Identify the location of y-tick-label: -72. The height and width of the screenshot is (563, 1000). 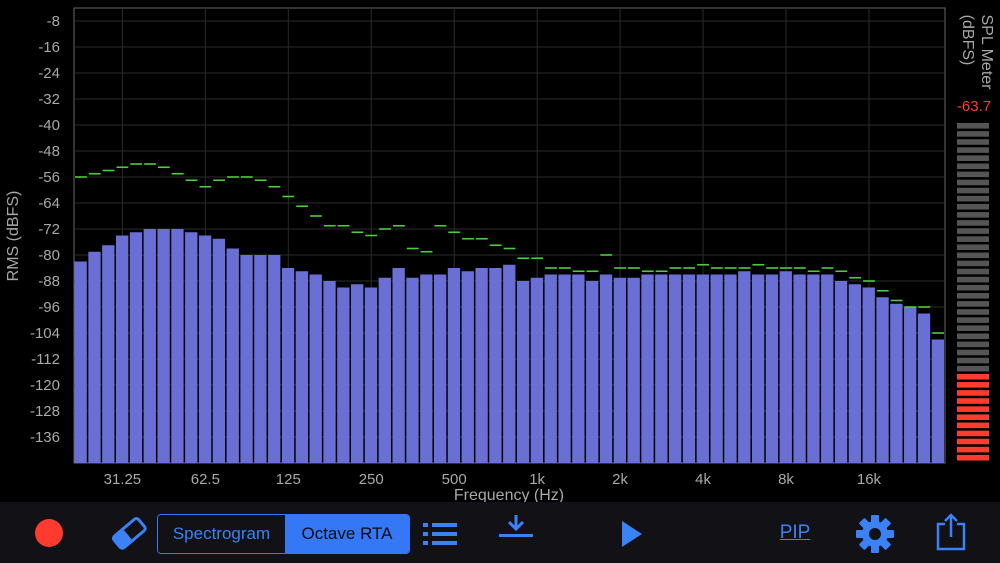
(49, 229).